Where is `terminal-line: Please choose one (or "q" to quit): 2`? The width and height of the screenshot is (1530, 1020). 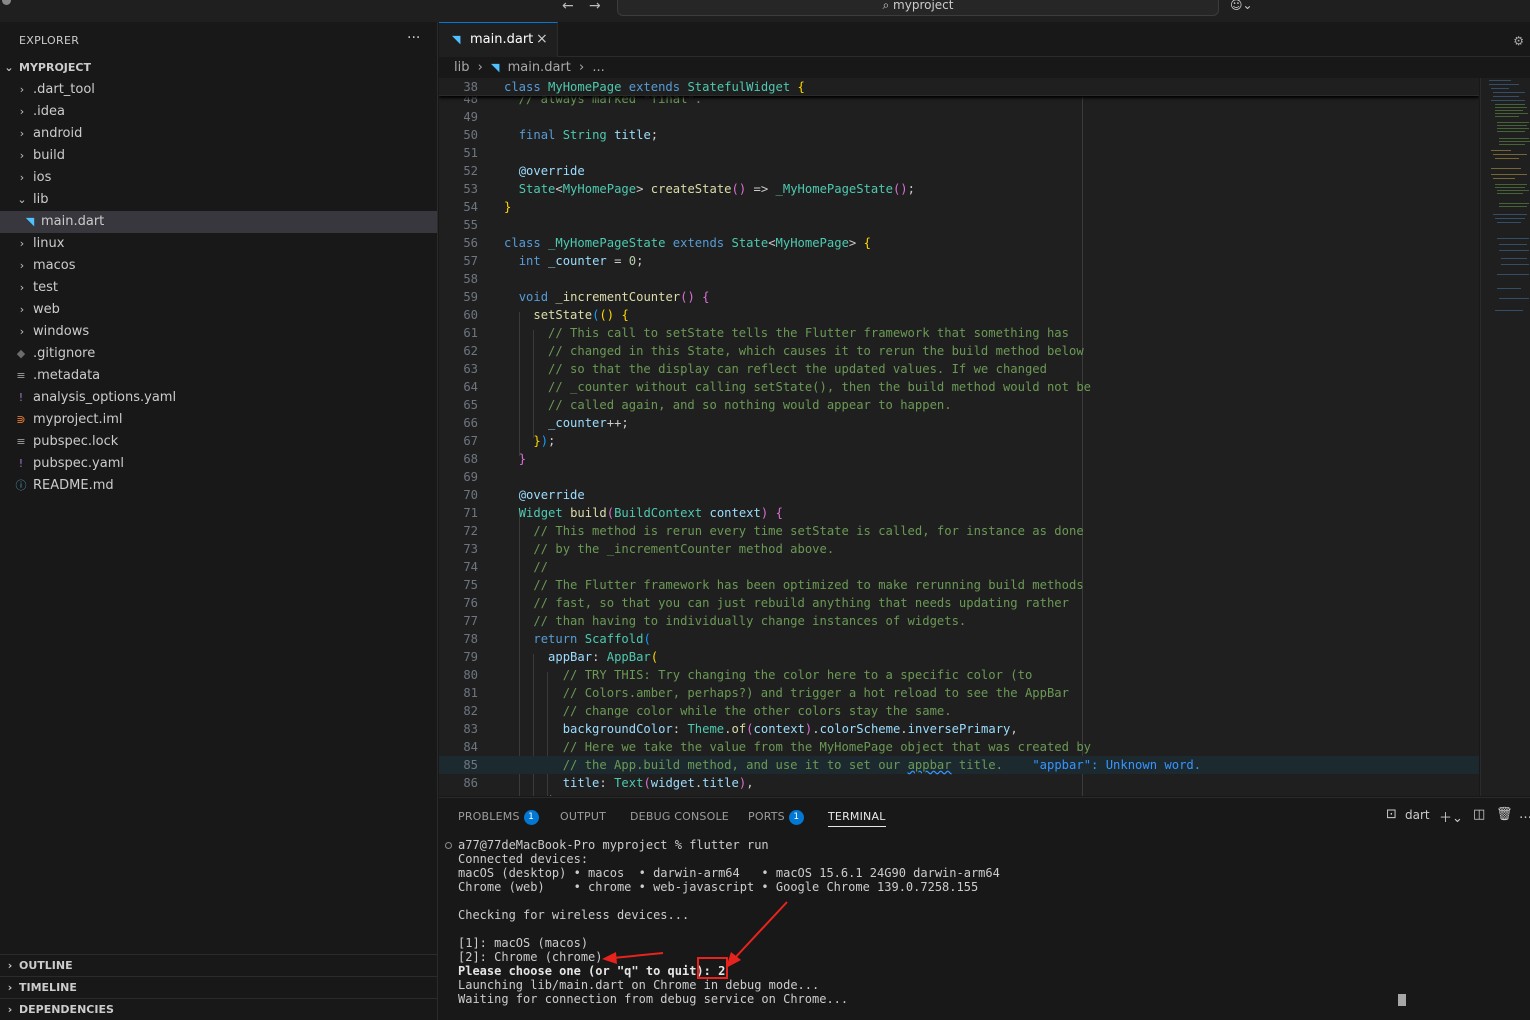
terminal-line: Please choose one (or "q" to quit): 2 is located at coordinates (592, 971).